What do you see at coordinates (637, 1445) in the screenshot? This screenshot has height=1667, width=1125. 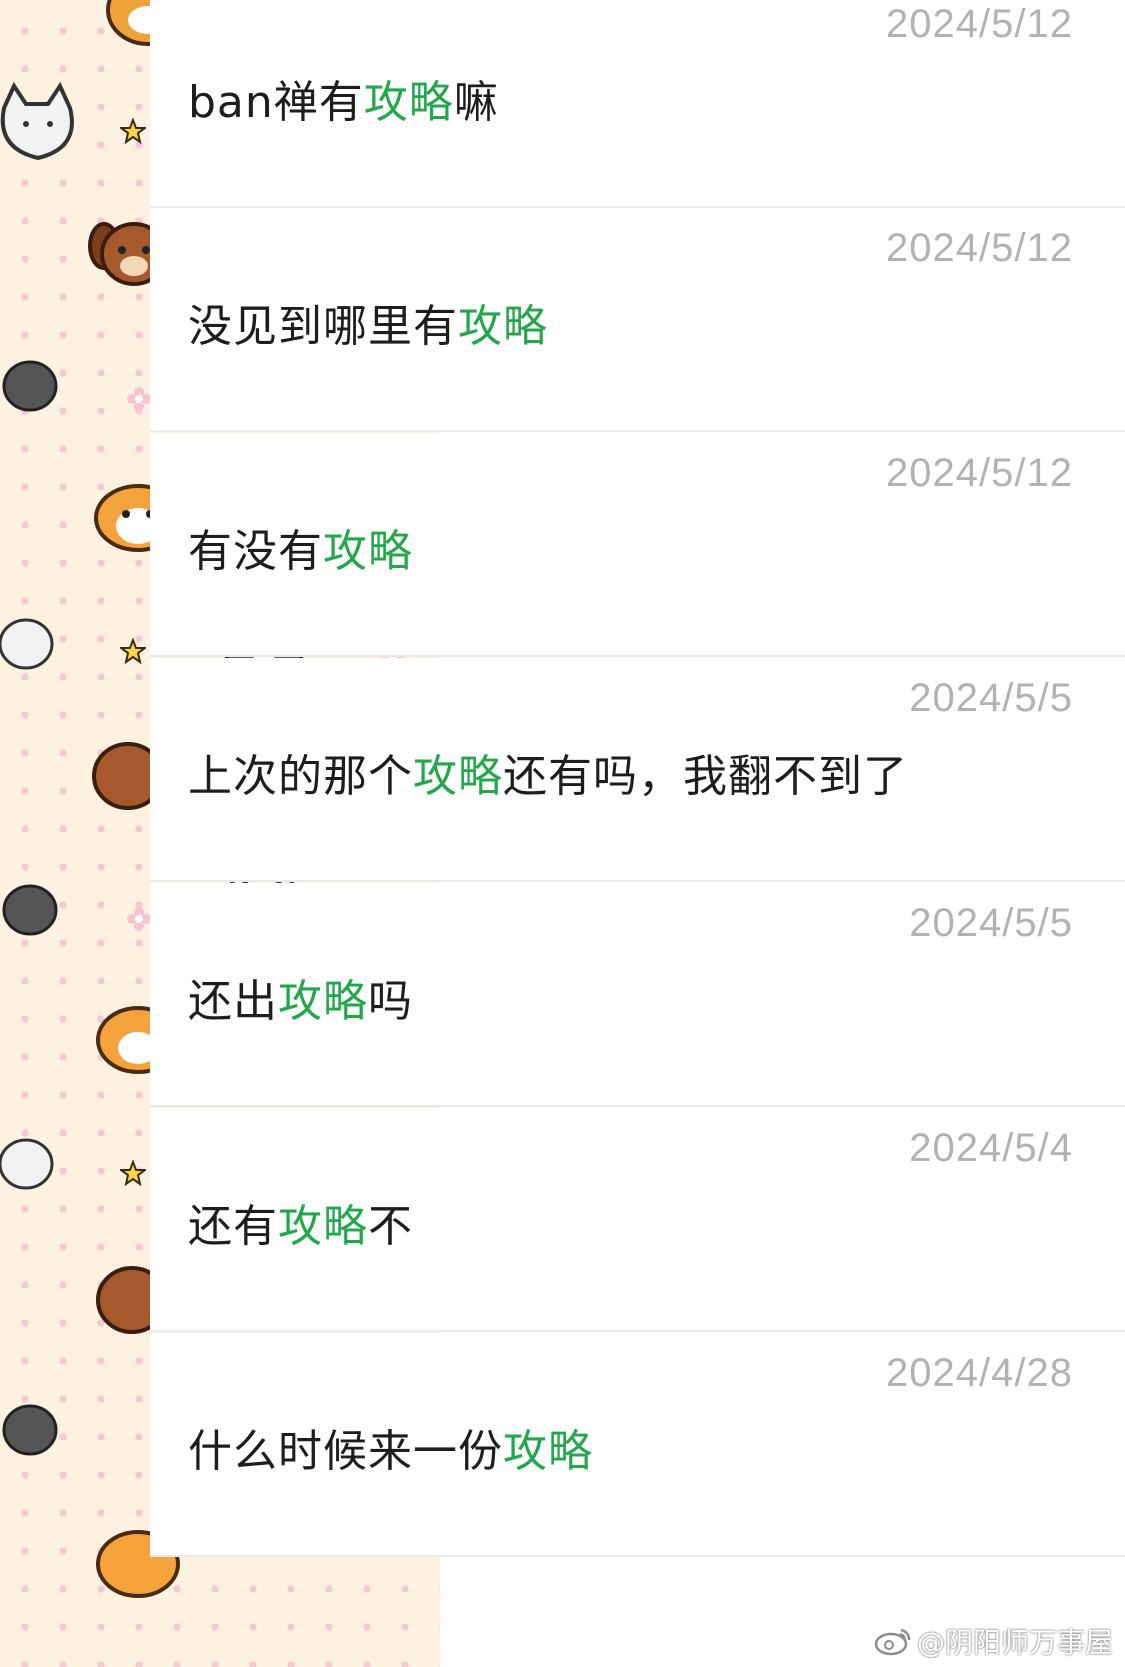 I see `list-item: 2024/4/28 什么时候来一份攻略` at bounding box center [637, 1445].